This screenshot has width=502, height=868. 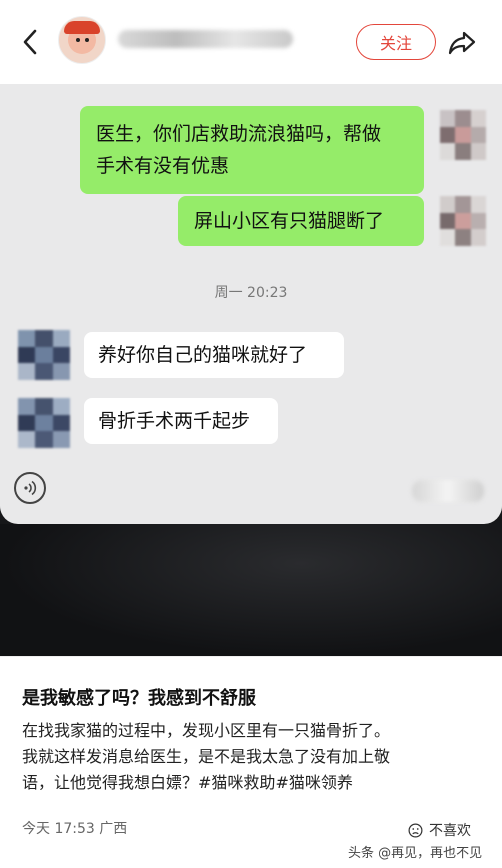 I want to click on back-button, so click(x=30, y=42).